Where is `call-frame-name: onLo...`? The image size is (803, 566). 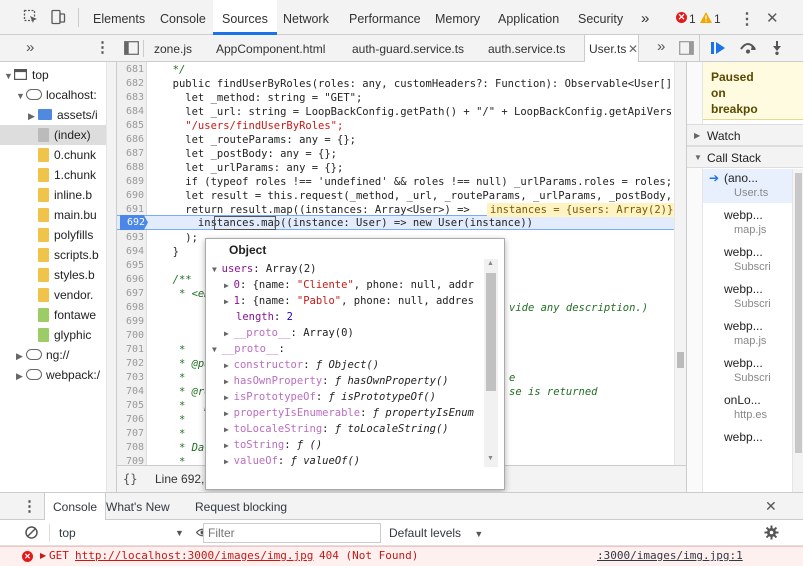 call-frame-name: onLo... is located at coordinates (742, 400).